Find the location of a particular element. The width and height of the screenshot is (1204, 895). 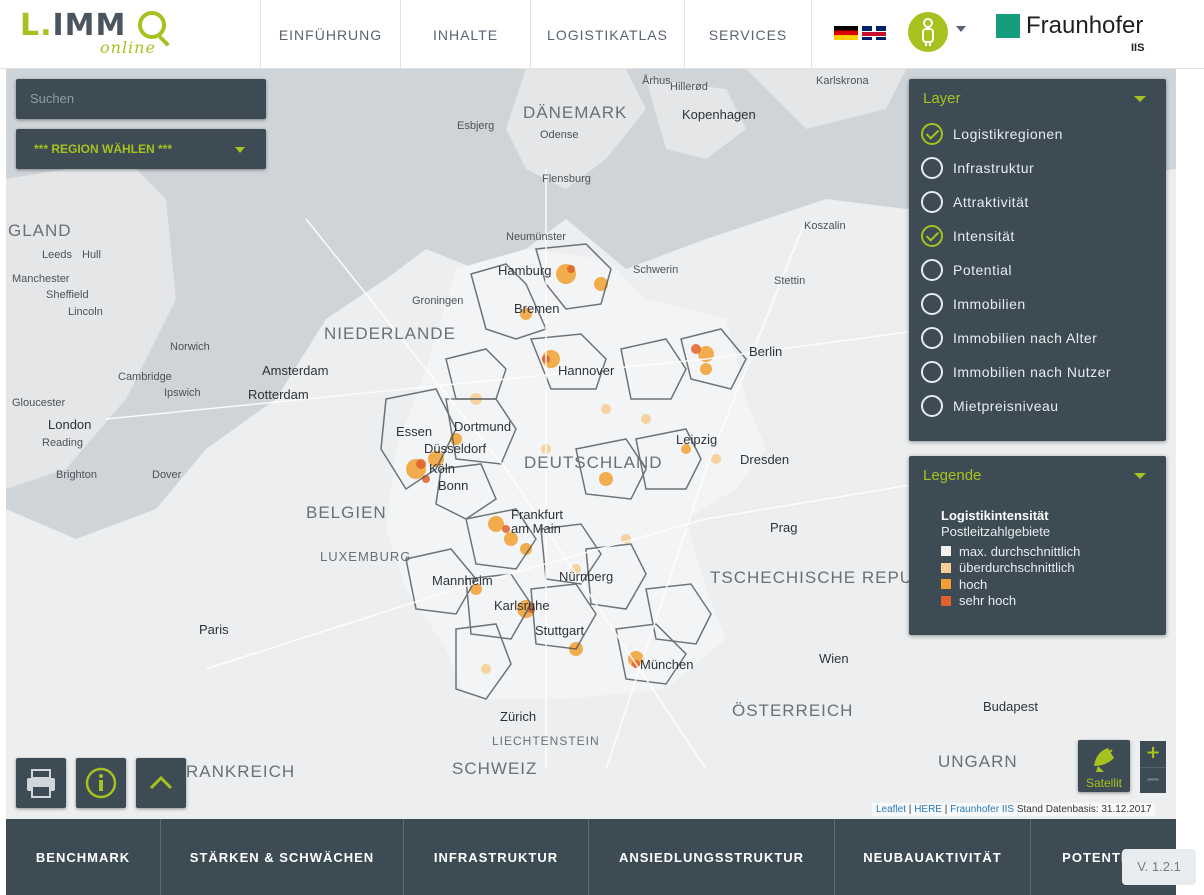

region-select-value: *** REGION WÄHLEN *** is located at coordinates (103, 149).